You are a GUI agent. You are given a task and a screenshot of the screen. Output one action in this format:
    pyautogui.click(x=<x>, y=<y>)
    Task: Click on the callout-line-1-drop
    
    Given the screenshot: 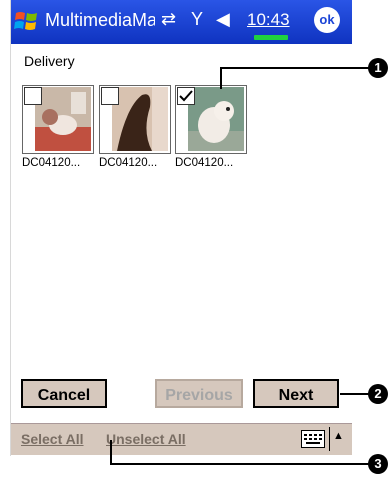 What is the action you would take?
    pyautogui.click(x=221, y=78)
    